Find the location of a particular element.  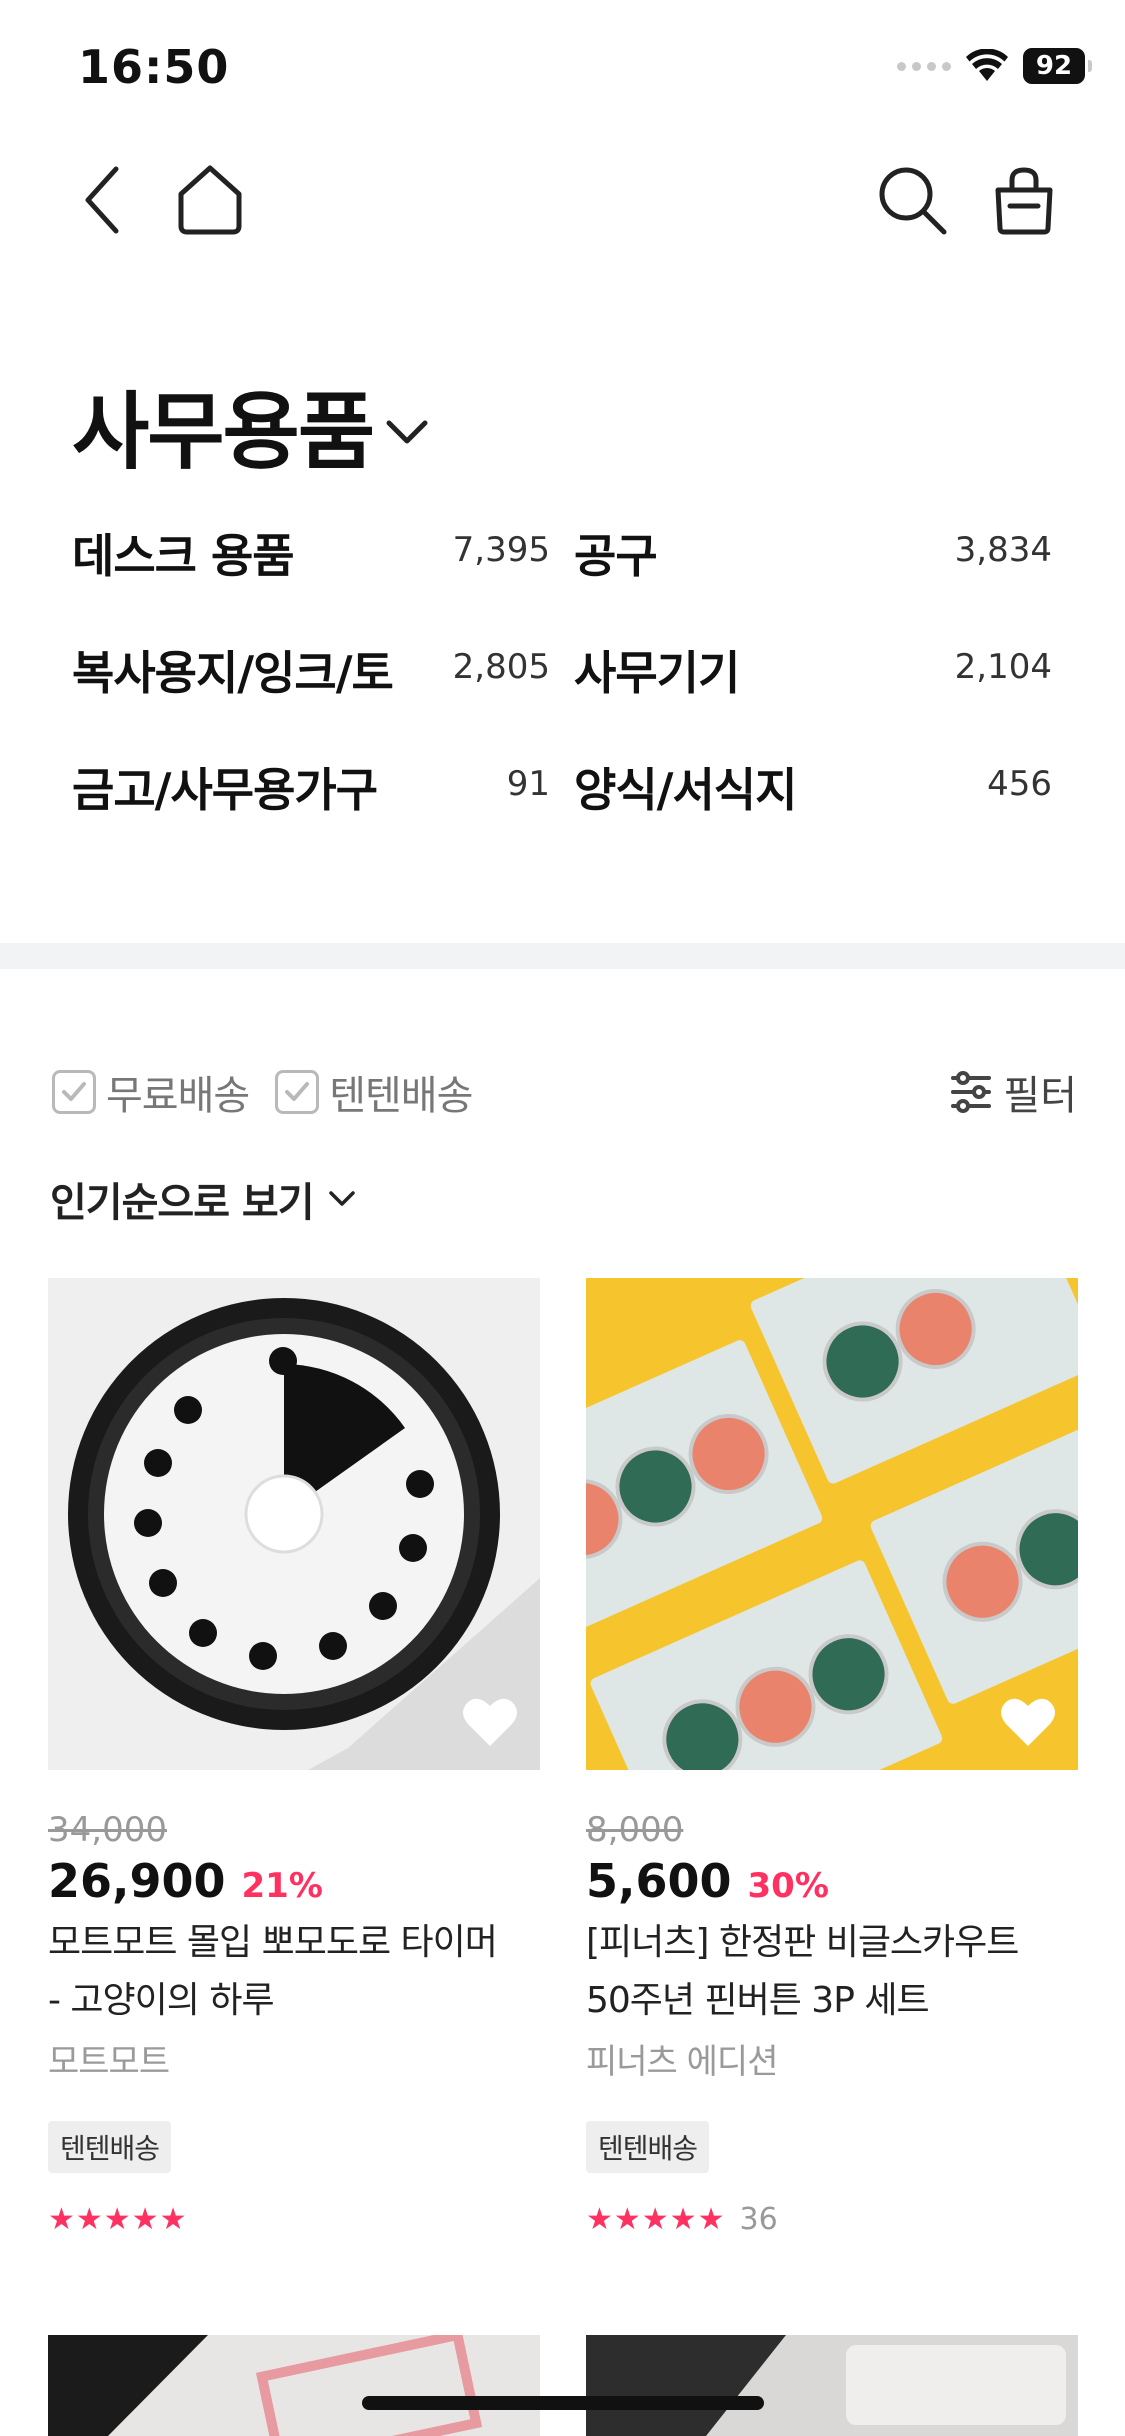

status-indicators: 92 is located at coordinates (994, 66).